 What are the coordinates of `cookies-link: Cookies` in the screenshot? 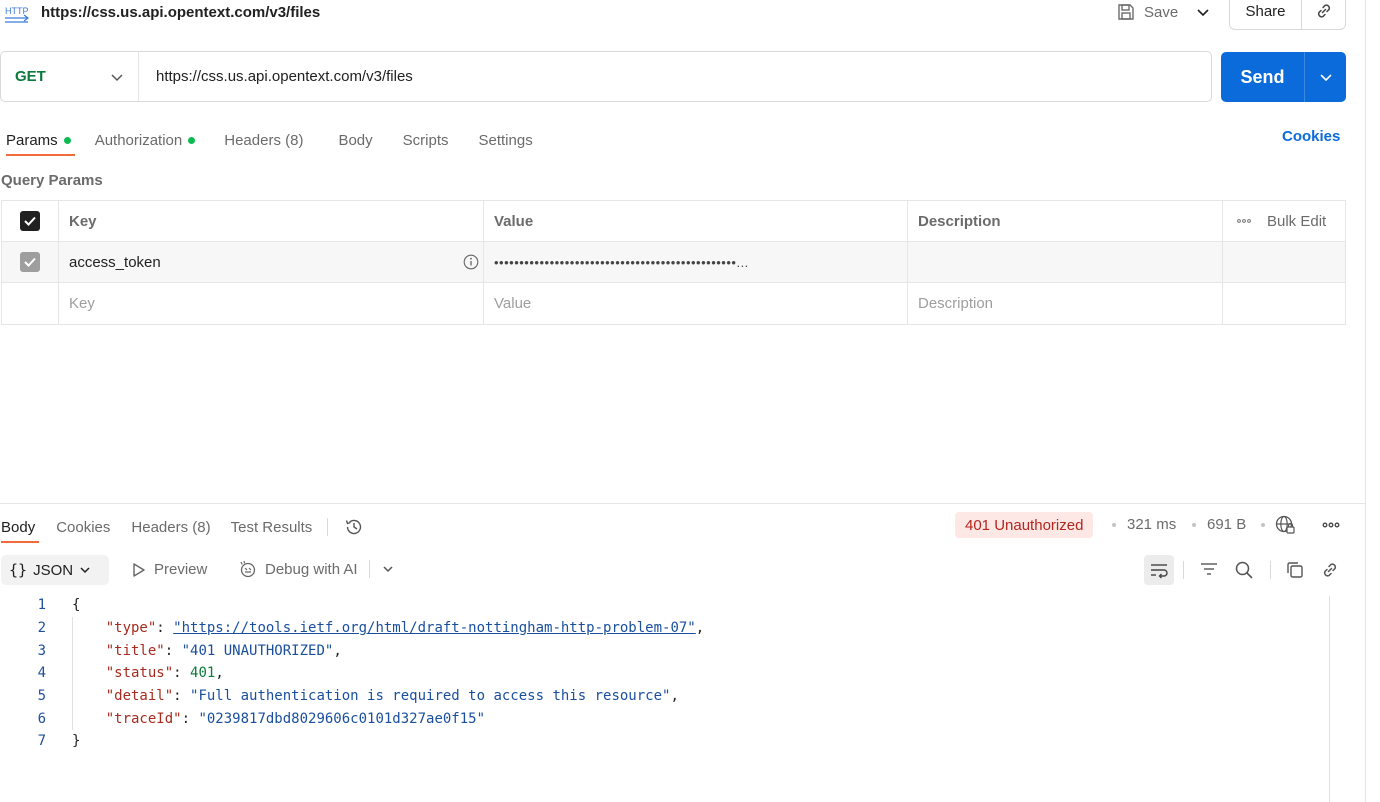 It's located at (1311, 136).